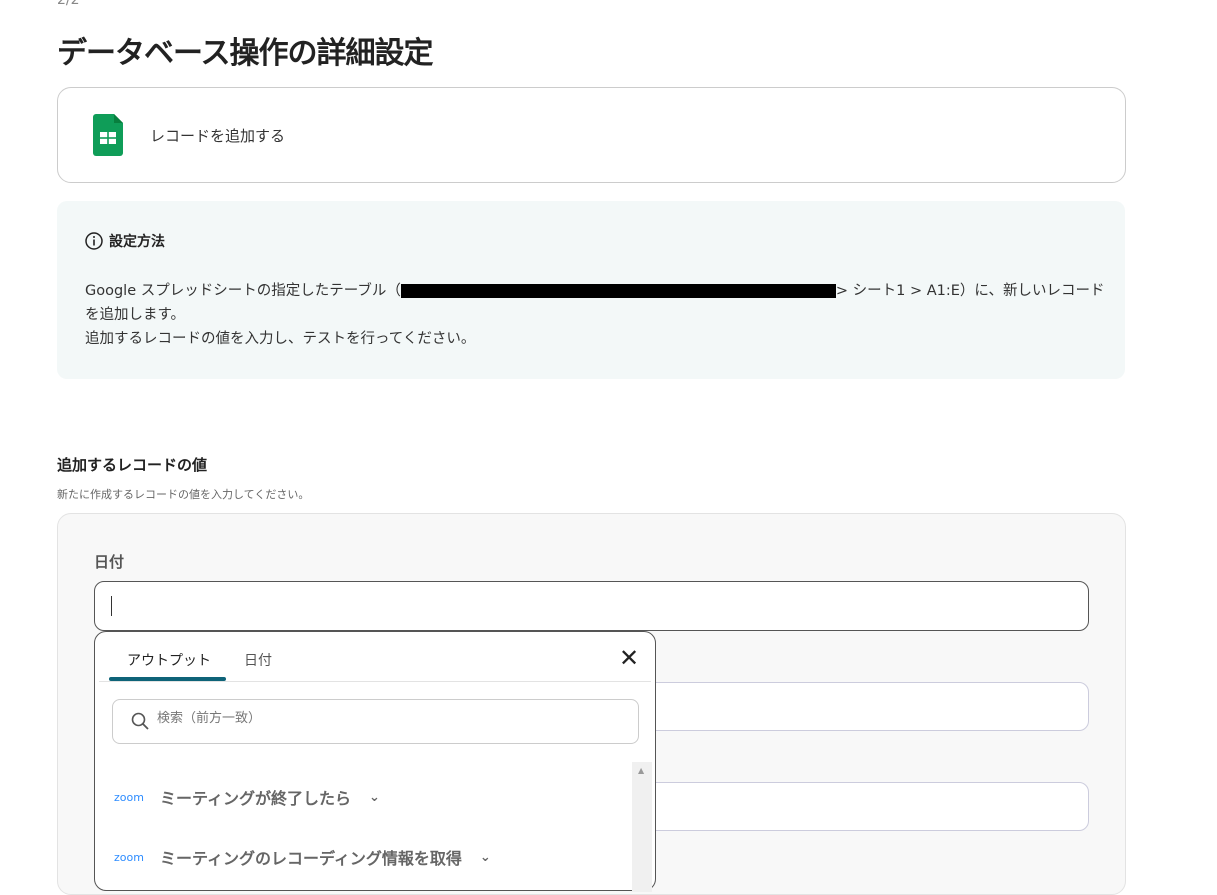 Image resolution: width=1217 pixels, height=895 pixels. I want to click on scroll-up-icon: ▲, so click(641, 770).